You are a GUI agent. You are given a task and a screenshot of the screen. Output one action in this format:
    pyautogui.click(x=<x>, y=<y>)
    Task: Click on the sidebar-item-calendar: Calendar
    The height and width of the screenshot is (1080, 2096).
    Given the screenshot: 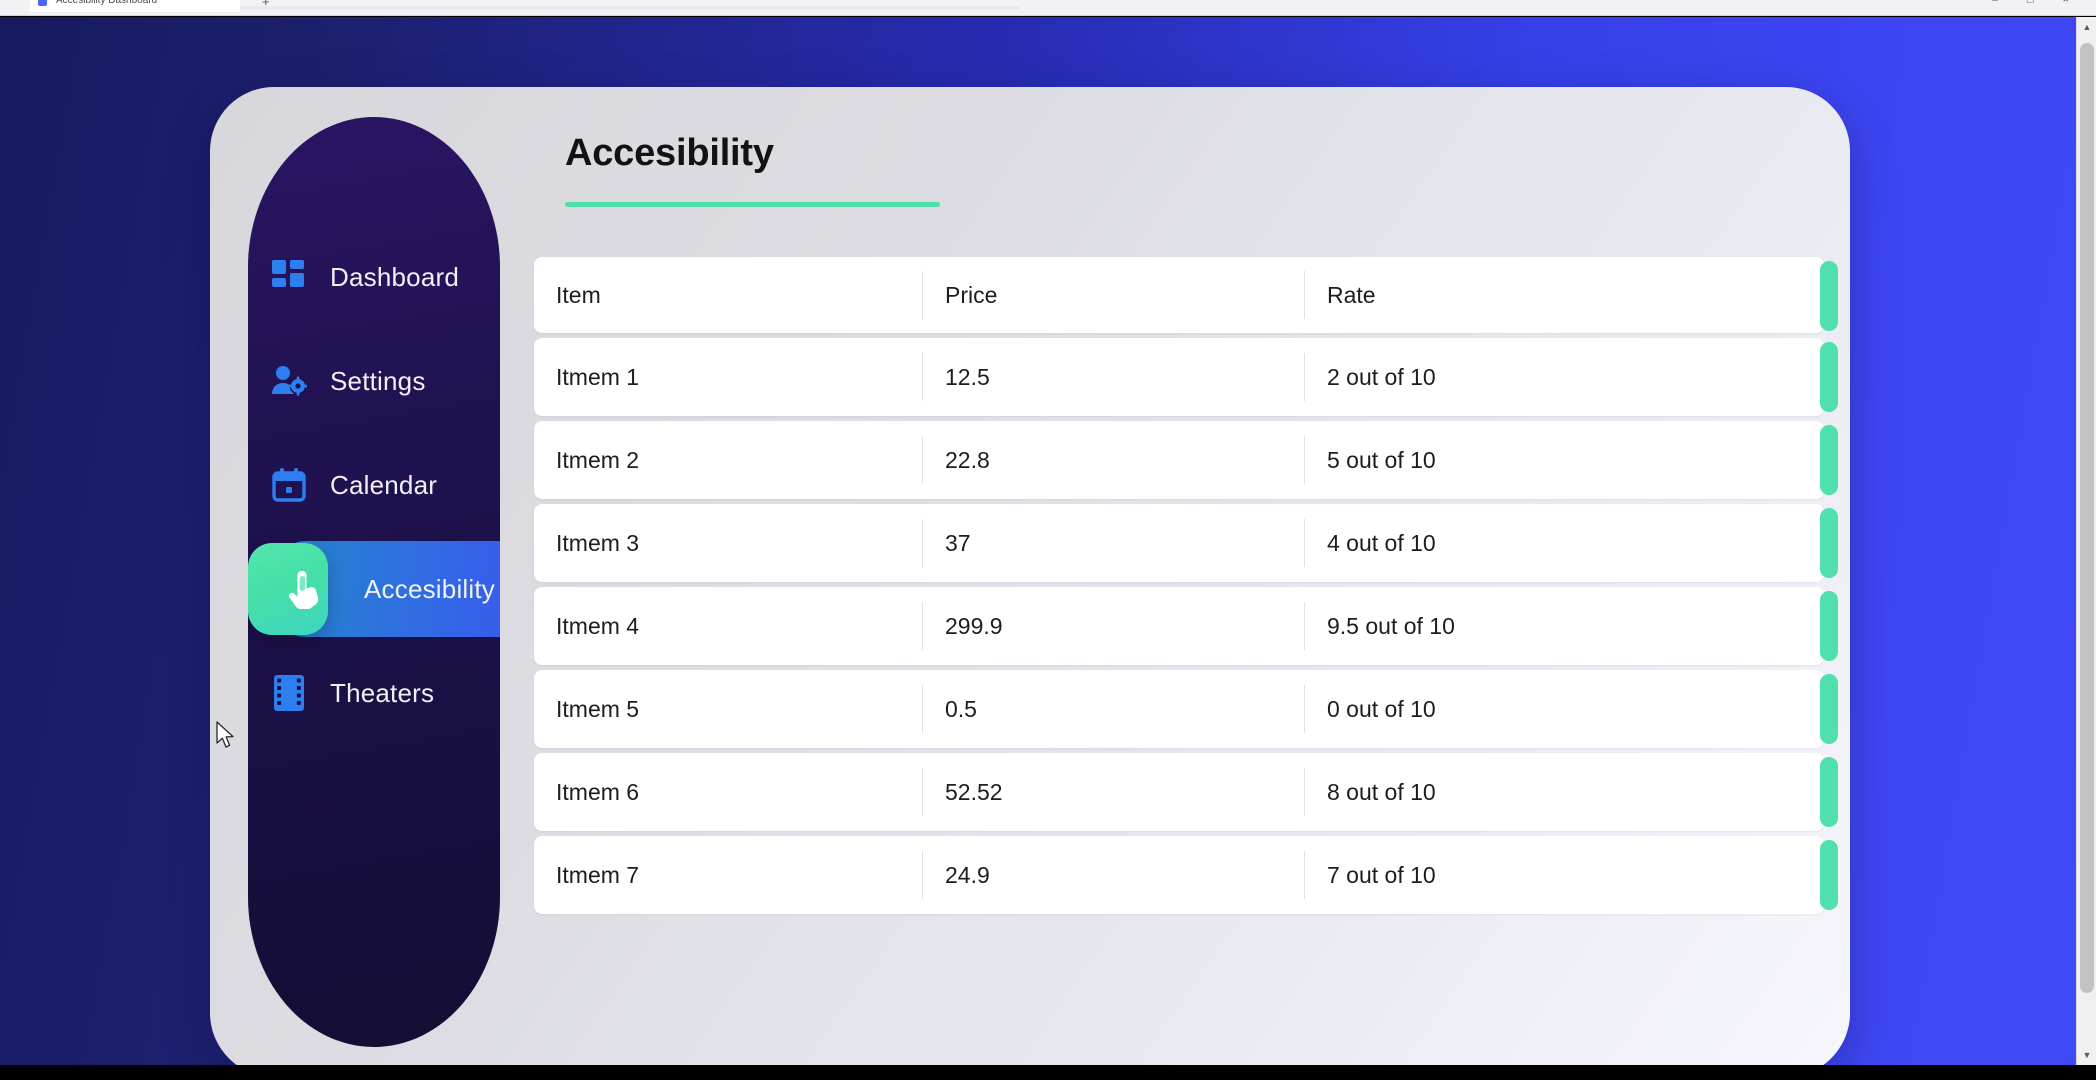 What is the action you would take?
    pyautogui.click(x=374, y=485)
    